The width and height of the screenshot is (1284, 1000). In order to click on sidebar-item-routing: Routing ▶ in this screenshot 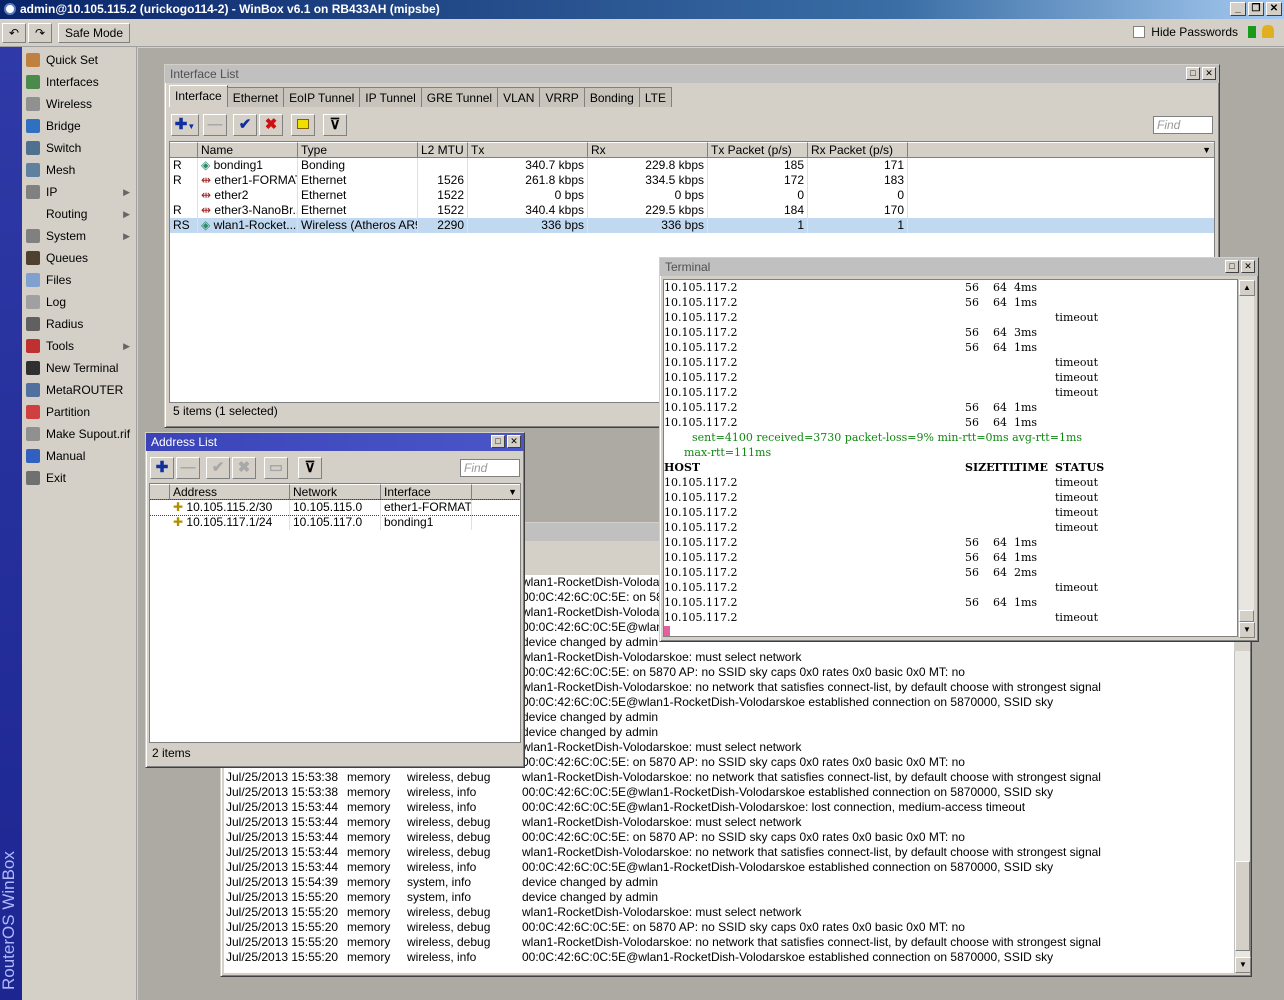, I will do `click(79, 214)`.